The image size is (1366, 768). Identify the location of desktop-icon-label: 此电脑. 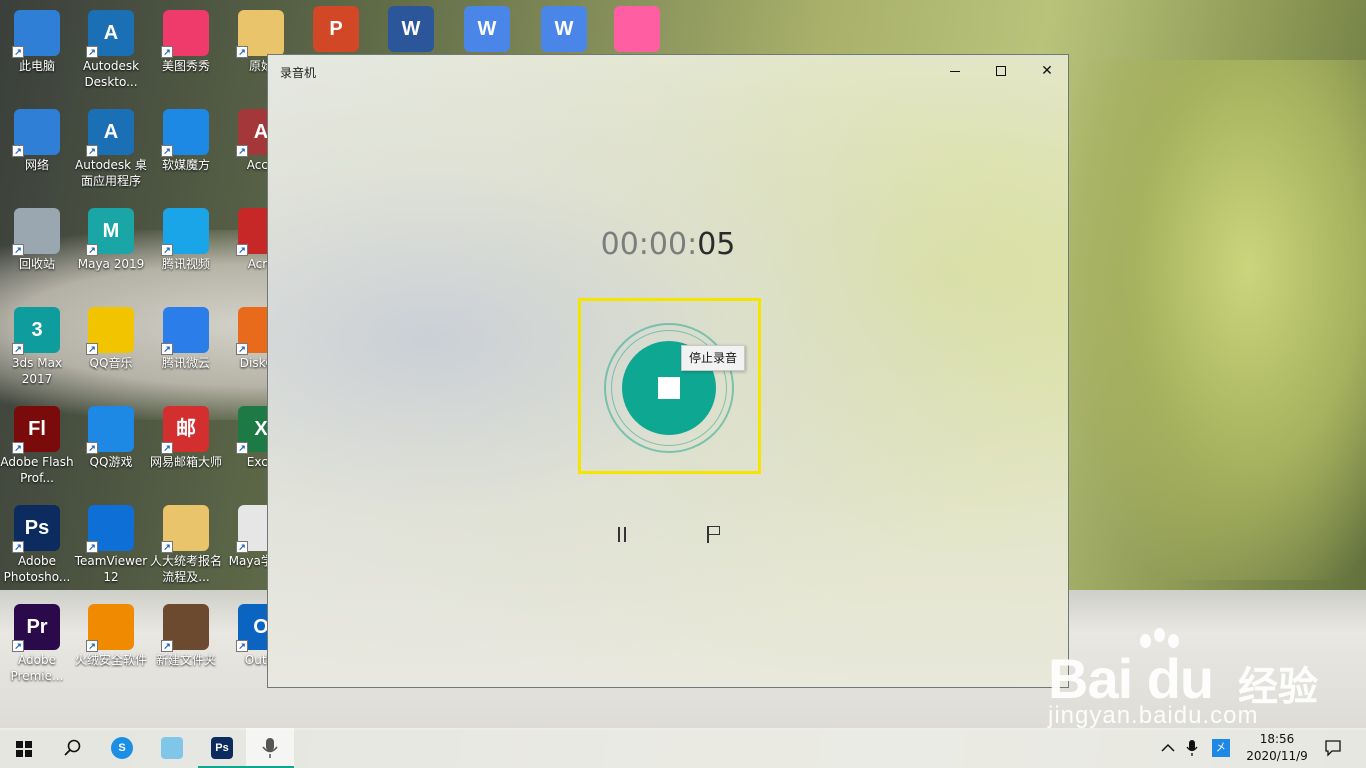
(36, 66).